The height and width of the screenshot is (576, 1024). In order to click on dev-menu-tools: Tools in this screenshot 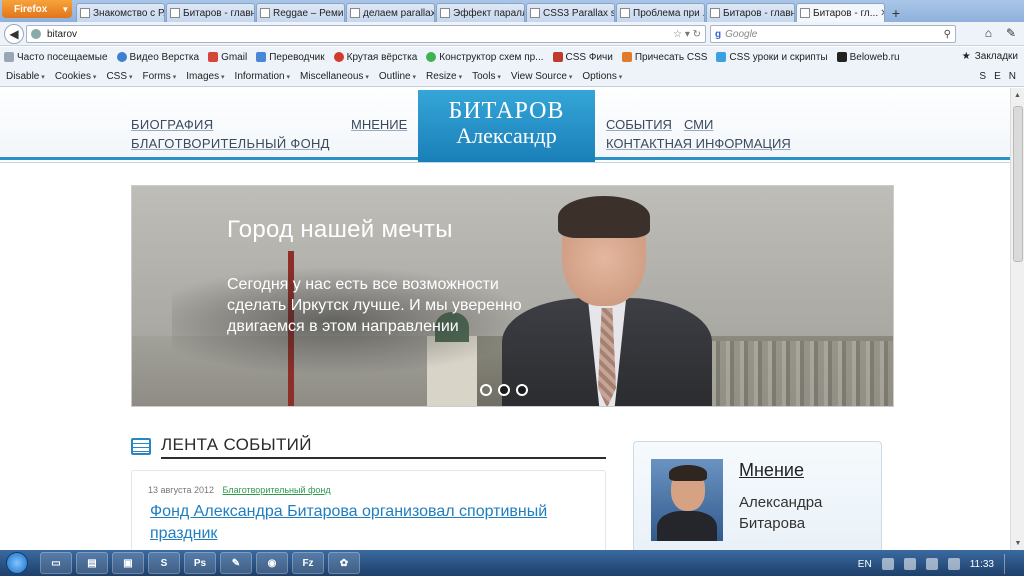, I will do `click(486, 76)`.